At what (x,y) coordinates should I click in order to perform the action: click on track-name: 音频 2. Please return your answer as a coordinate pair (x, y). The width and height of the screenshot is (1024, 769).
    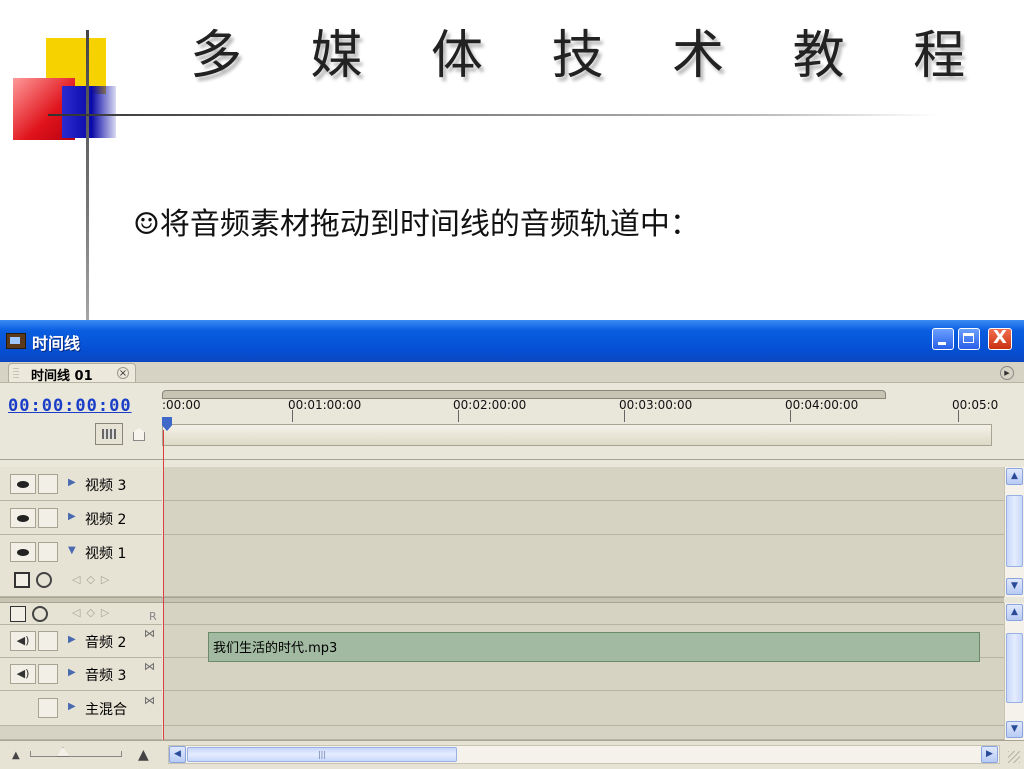
    Looking at the image, I should click on (106, 643).